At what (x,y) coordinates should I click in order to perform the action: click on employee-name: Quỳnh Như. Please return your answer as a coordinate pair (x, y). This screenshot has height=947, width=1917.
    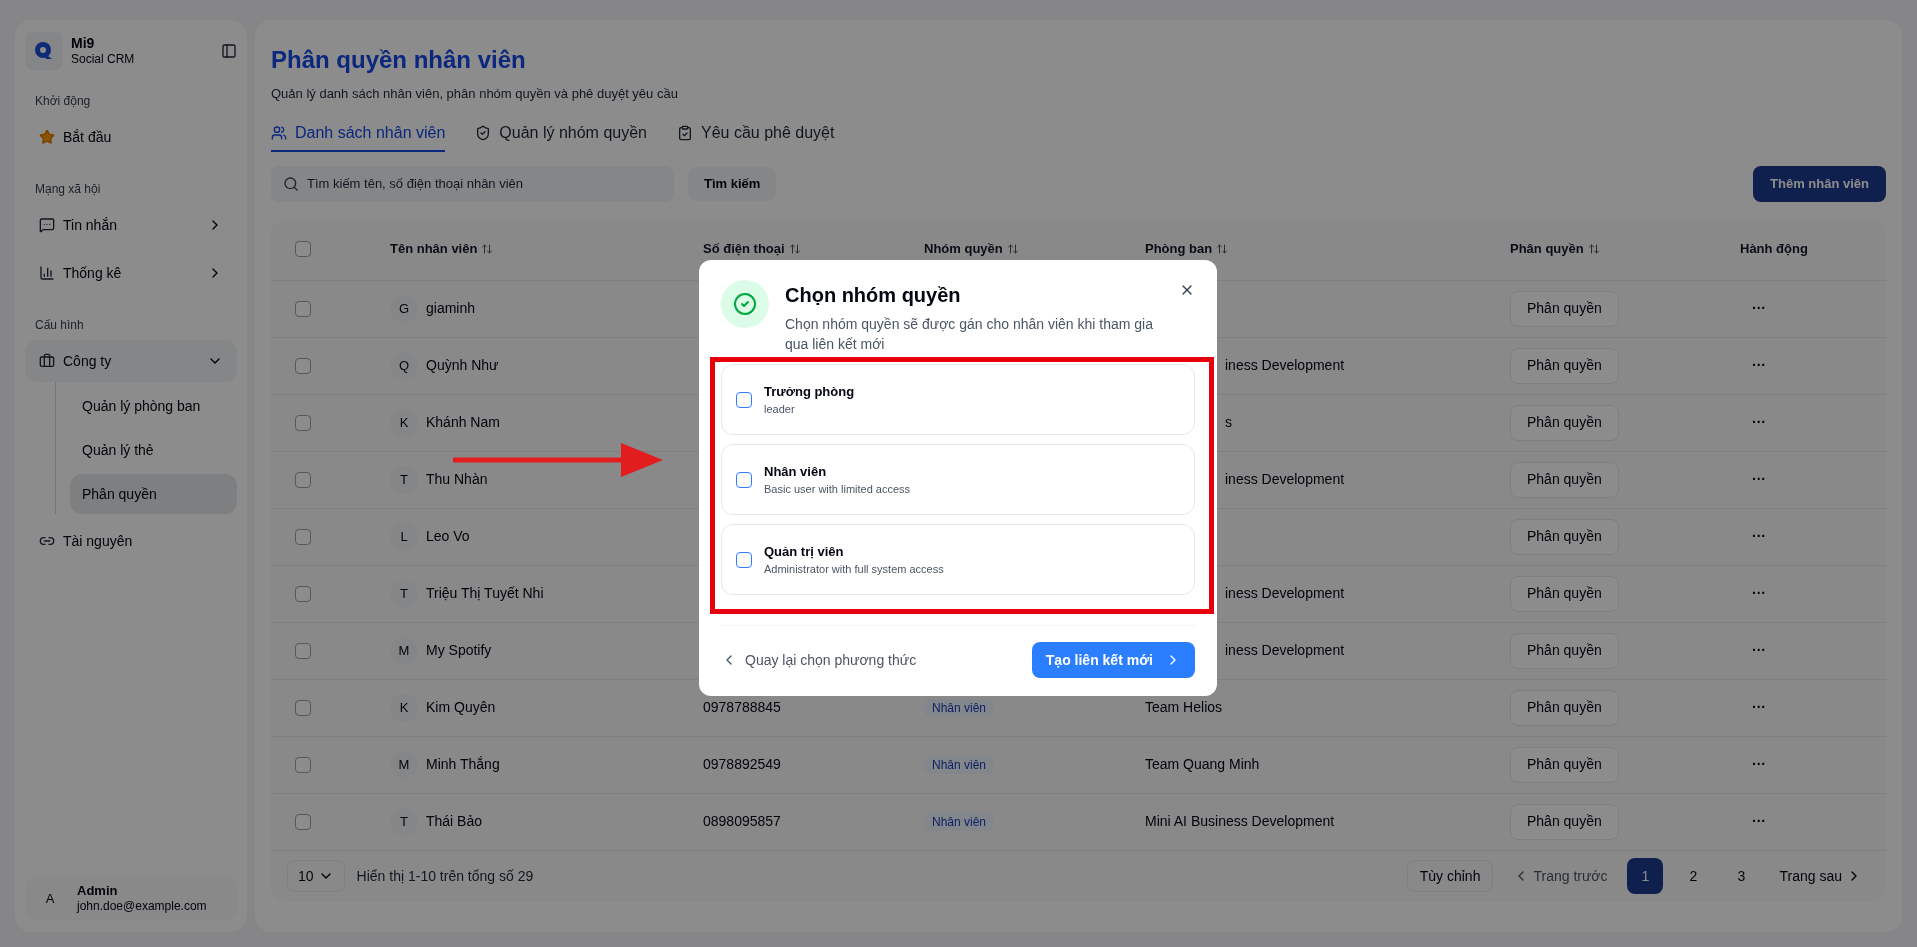
    Looking at the image, I should click on (462, 365).